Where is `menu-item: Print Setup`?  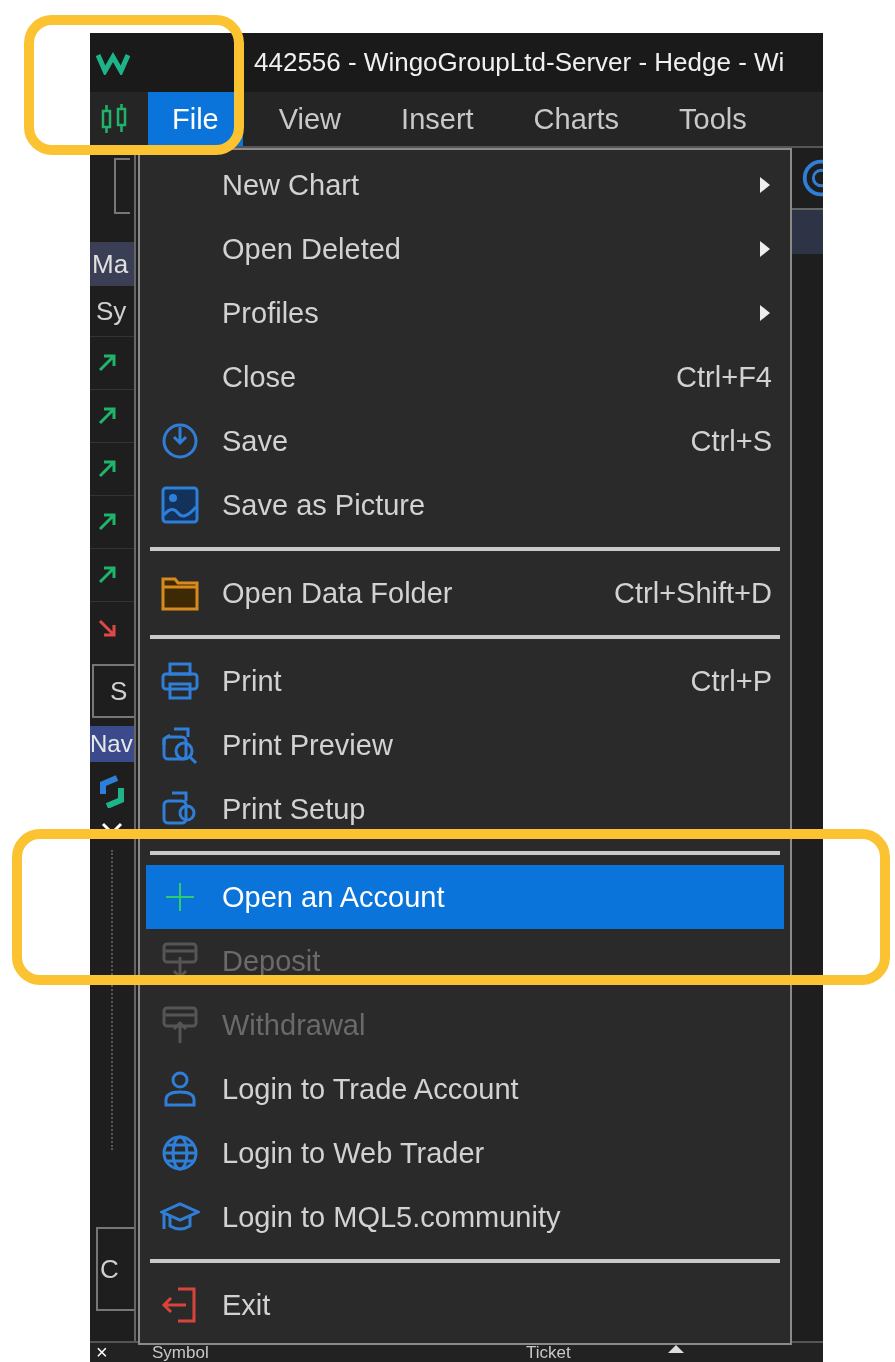 menu-item: Print Setup is located at coordinates (465, 809).